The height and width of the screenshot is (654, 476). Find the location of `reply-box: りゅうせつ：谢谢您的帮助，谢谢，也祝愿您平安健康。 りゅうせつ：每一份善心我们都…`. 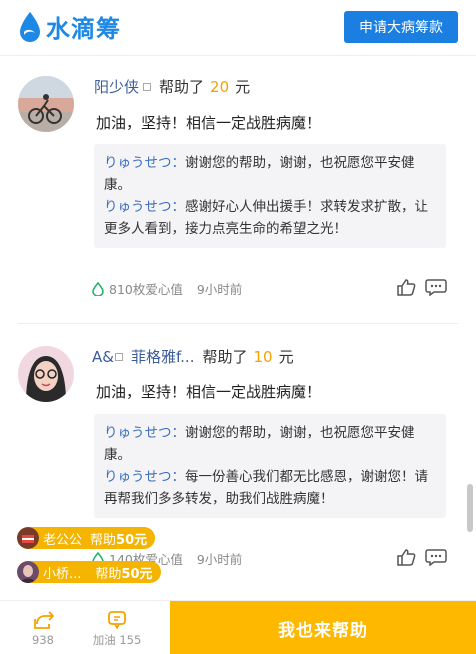

reply-box: りゅうせつ：谢谢您的帮助，谢谢，也祝愿您平安健康。 りゅうせつ：每一份善心我们都… is located at coordinates (270, 466).